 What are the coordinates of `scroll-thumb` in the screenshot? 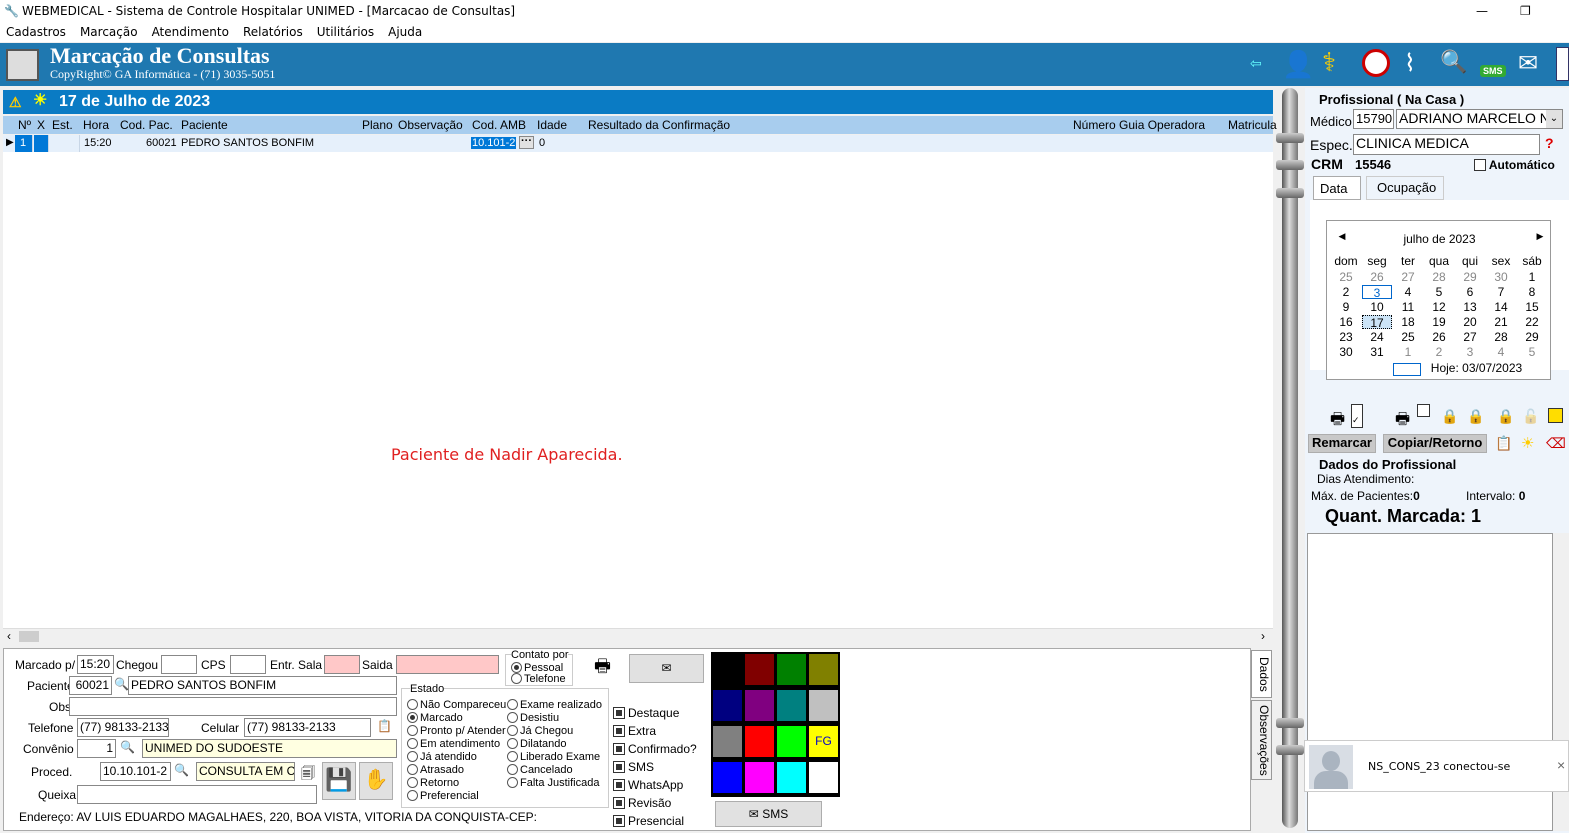 It's located at (29, 636).